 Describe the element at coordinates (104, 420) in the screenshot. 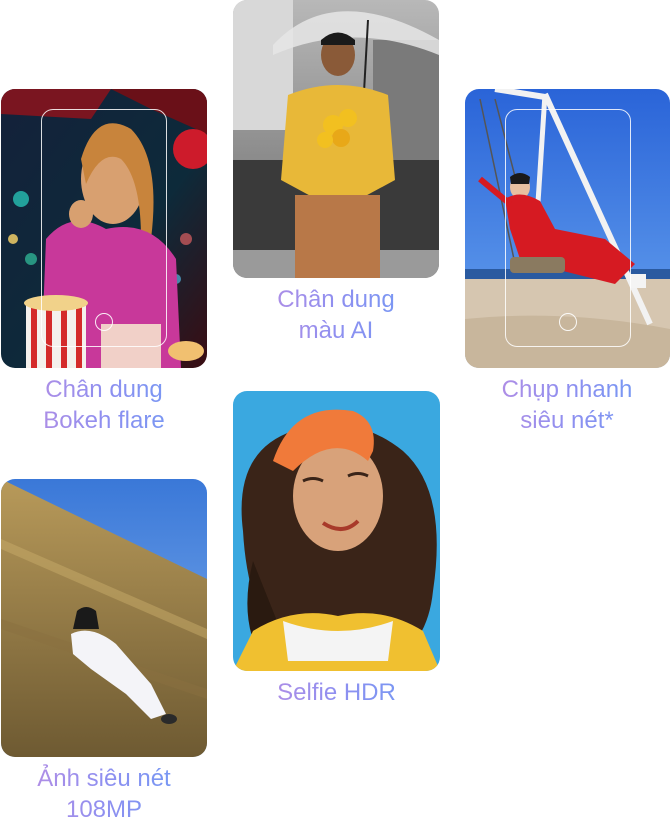

I see `caption-line-2: Bokeh flare` at that location.